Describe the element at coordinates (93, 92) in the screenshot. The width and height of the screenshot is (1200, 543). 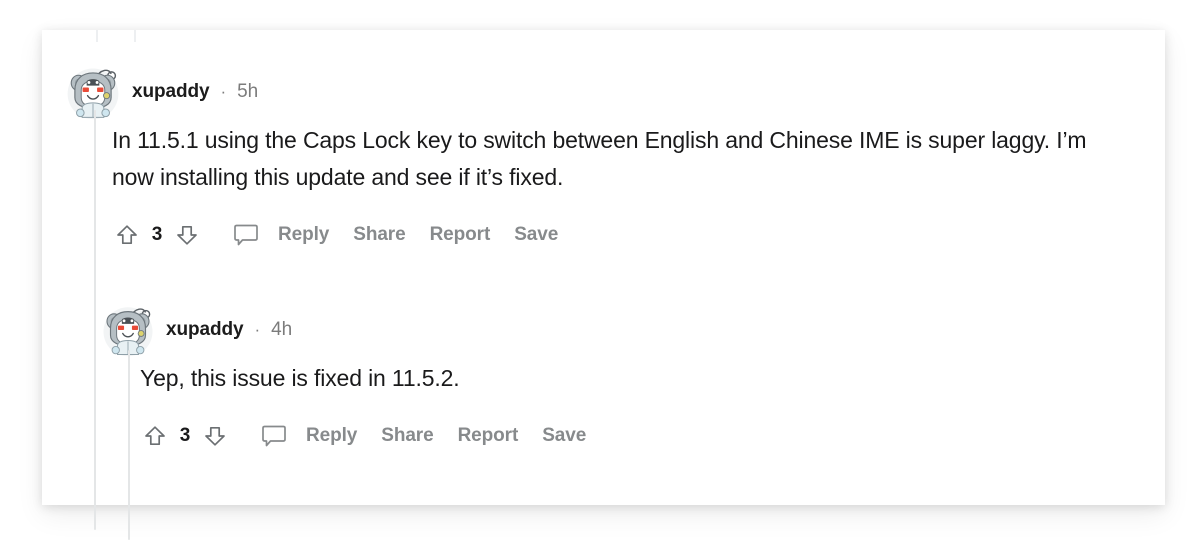
I see `avatar` at that location.